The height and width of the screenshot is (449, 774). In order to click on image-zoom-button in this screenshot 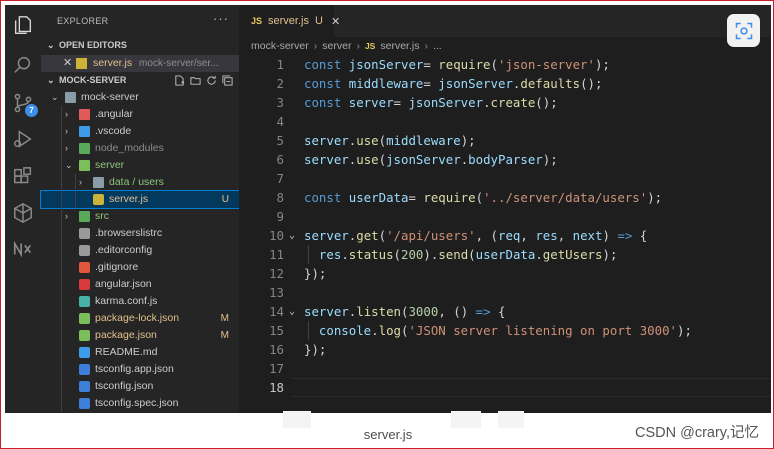, I will do `click(743, 30)`.